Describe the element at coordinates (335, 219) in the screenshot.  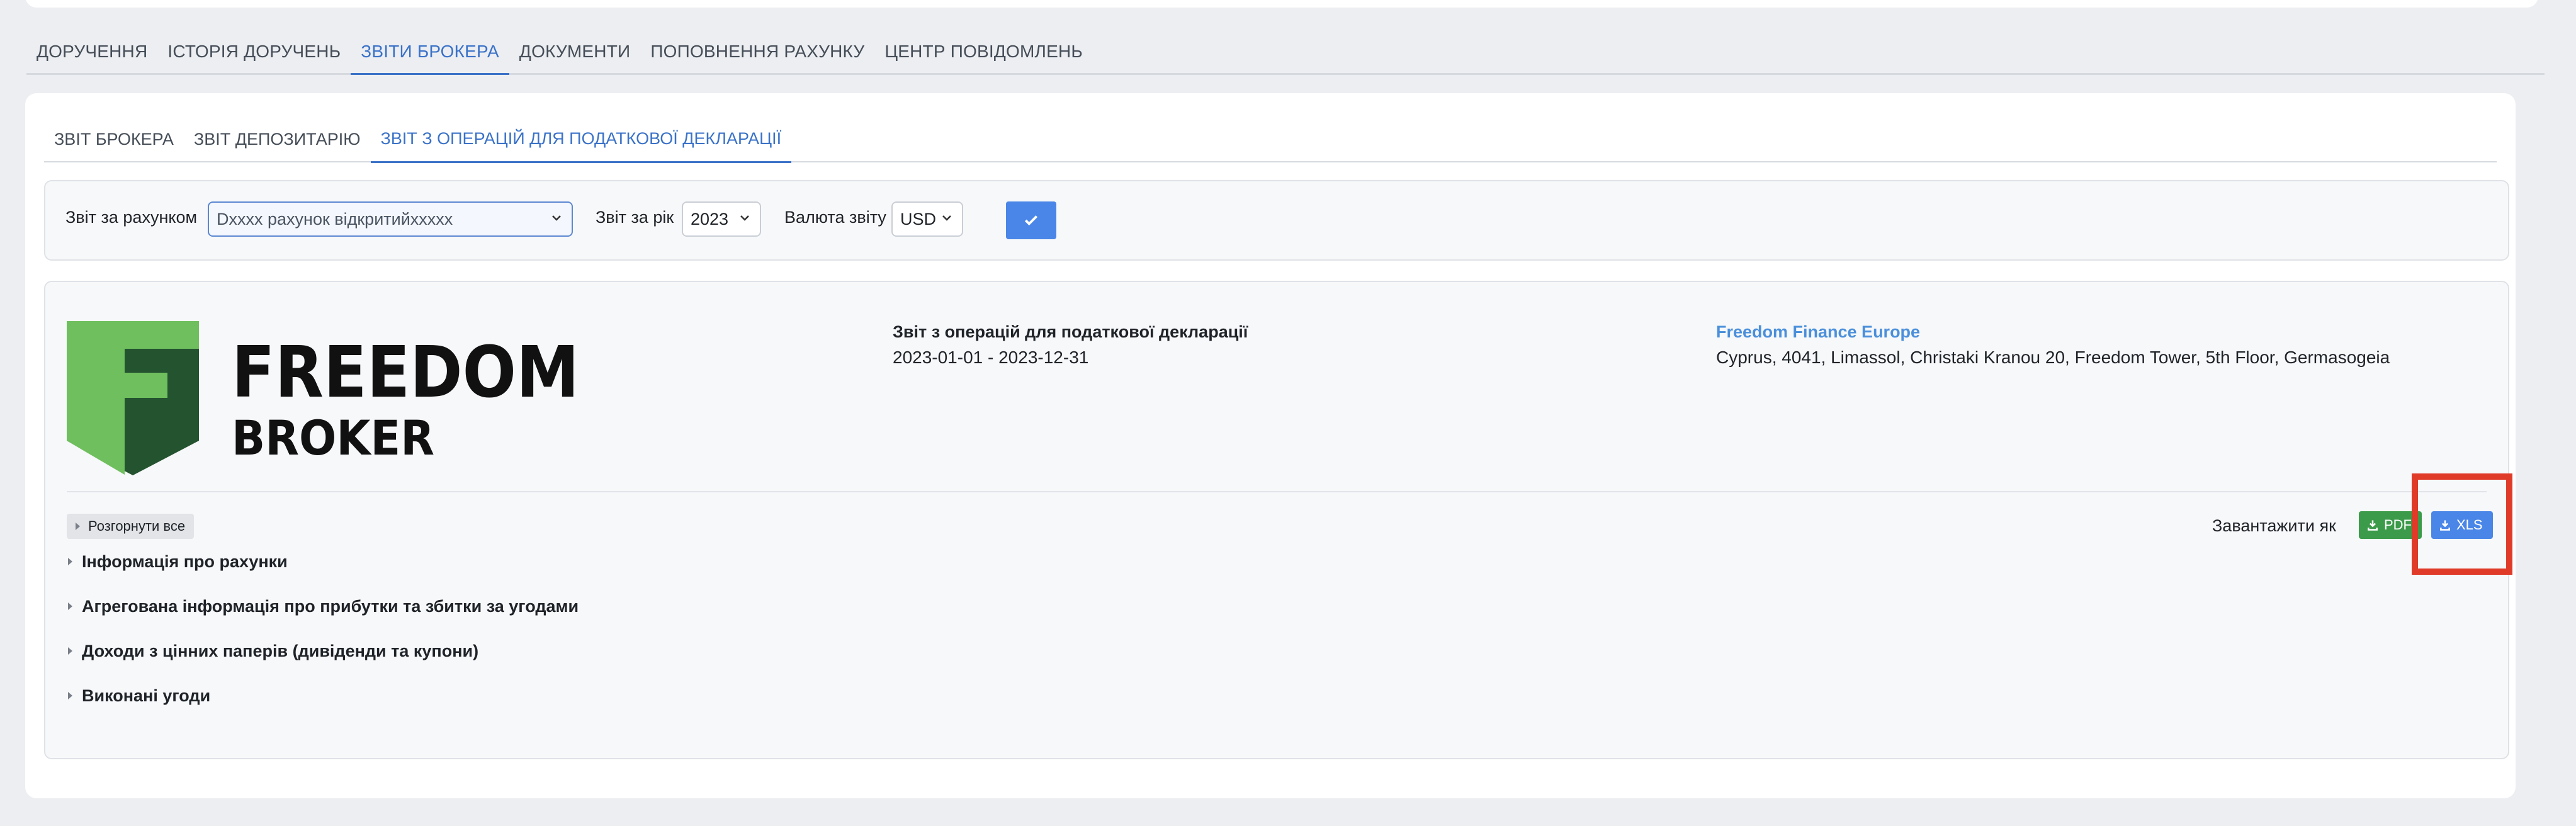
I see `account-select-value: Dxxxx рахунок відкритийxxxxx` at that location.